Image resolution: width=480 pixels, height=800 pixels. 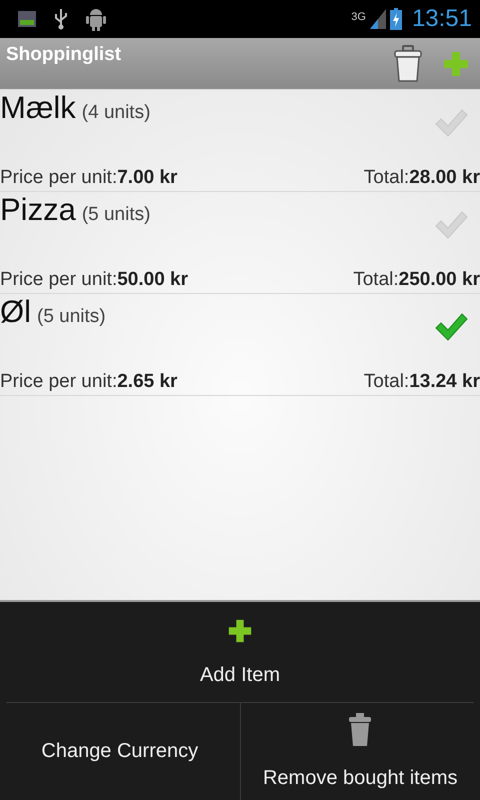 I want to click on list-item: Pizza (5 units) Price per unit:50.00 kr Total:250.00 kr, so click(x=240, y=243).